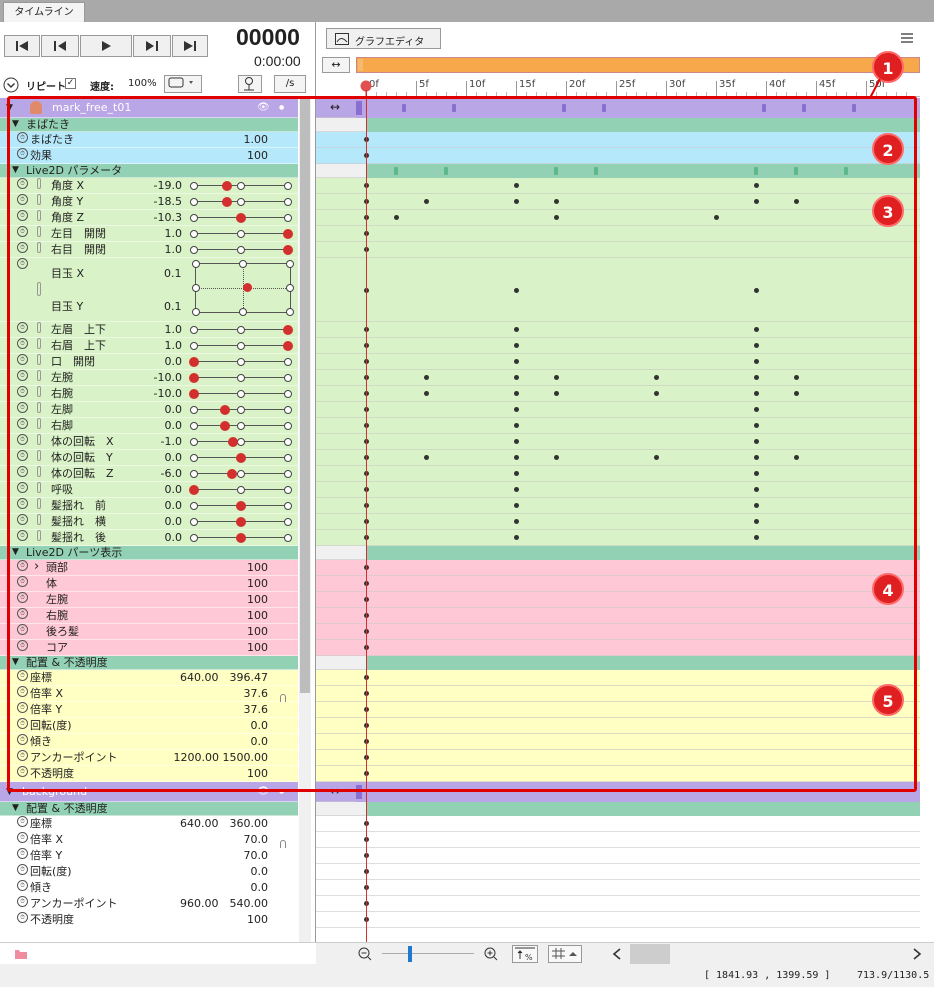 The image size is (934, 987). I want to click on prev-frame-icon, so click(60, 46).